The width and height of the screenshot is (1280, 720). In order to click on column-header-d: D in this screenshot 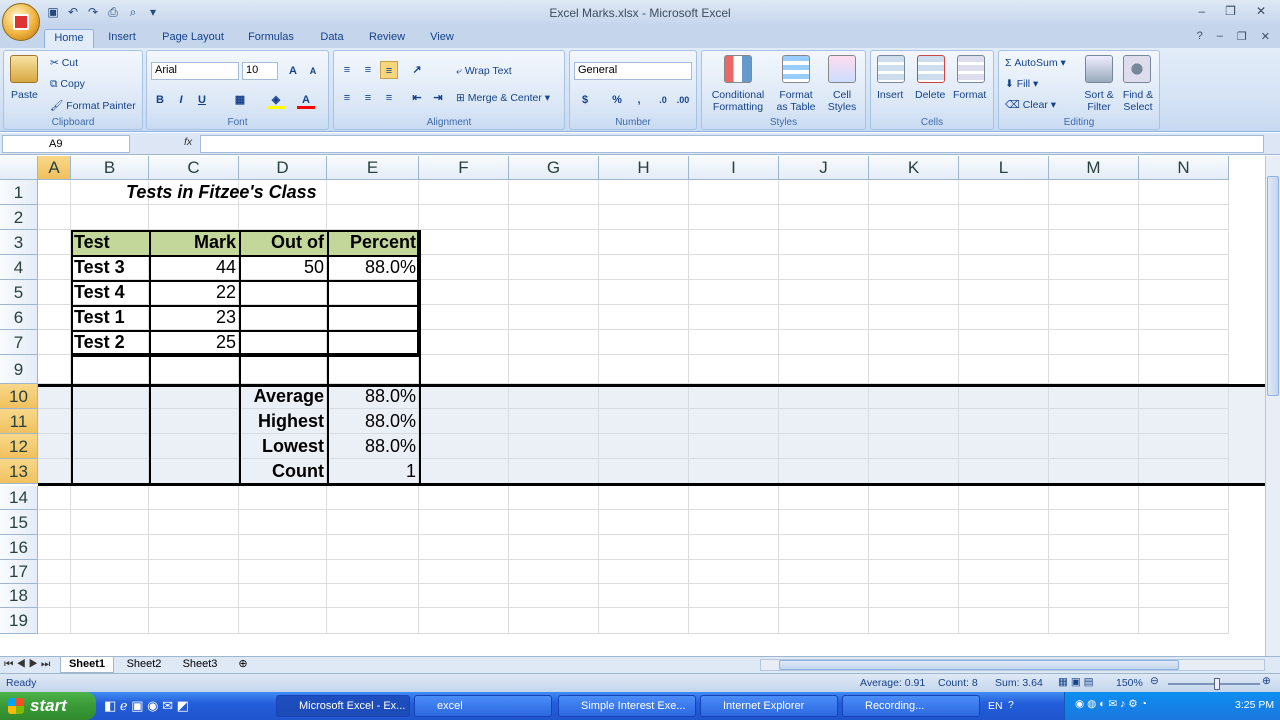, I will do `click(283, 168)`.